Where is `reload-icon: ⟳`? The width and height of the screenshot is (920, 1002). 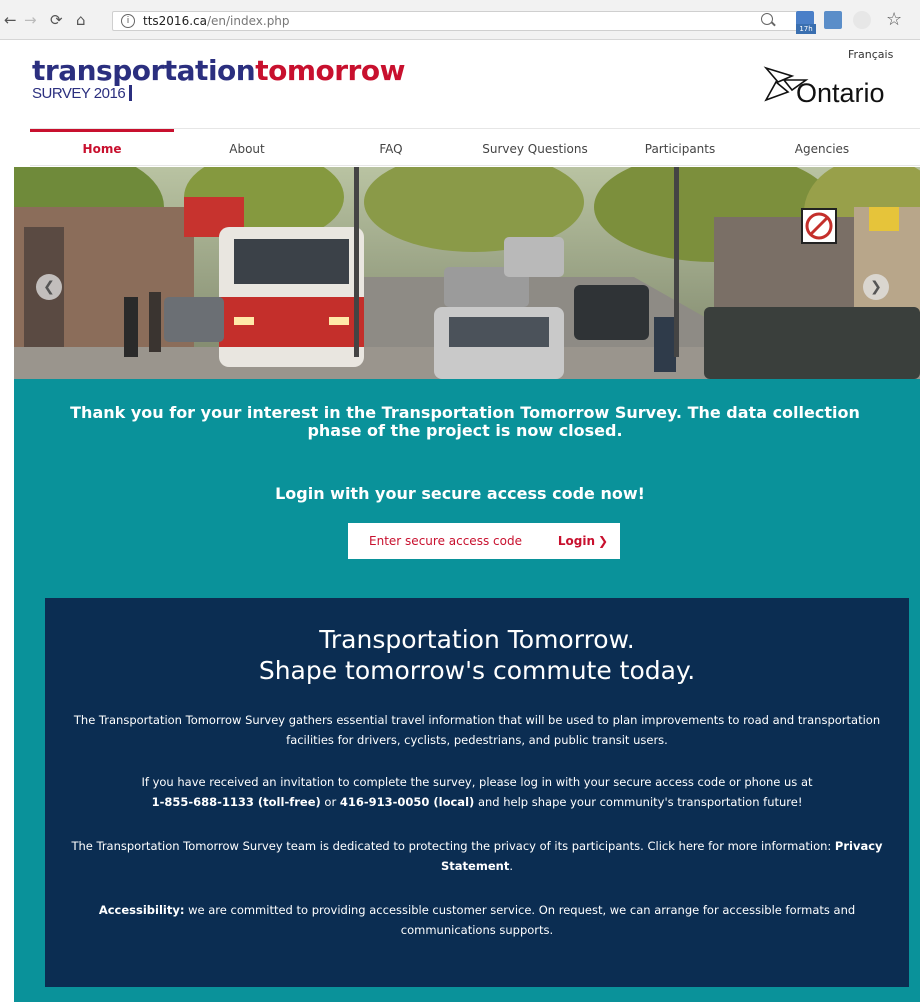
reload-icon: ⟳ is located at coordinates (56, 20).